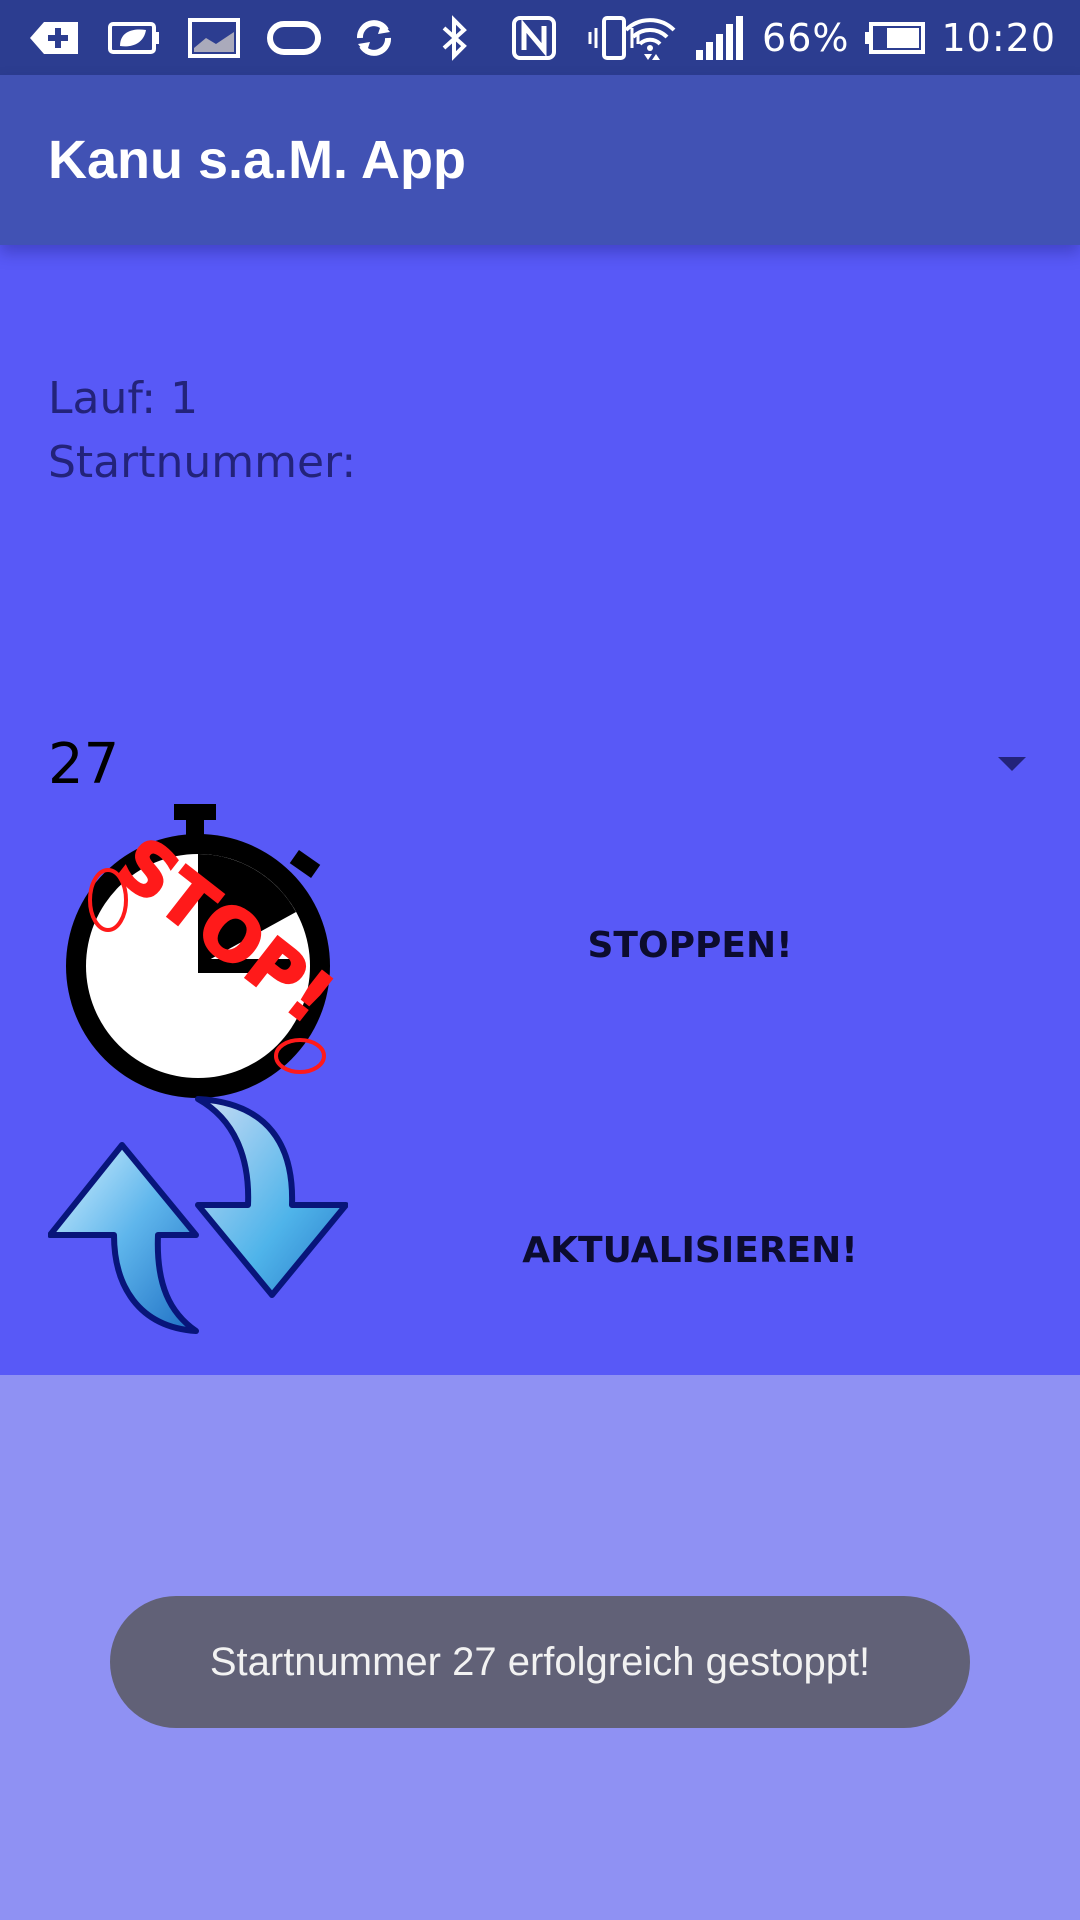 The height and width of the screenshot is (1920, 1080). Describe the element at coordinates (123, 398) in the screenshot. I see `run-label: Lauf: 1` at that location.